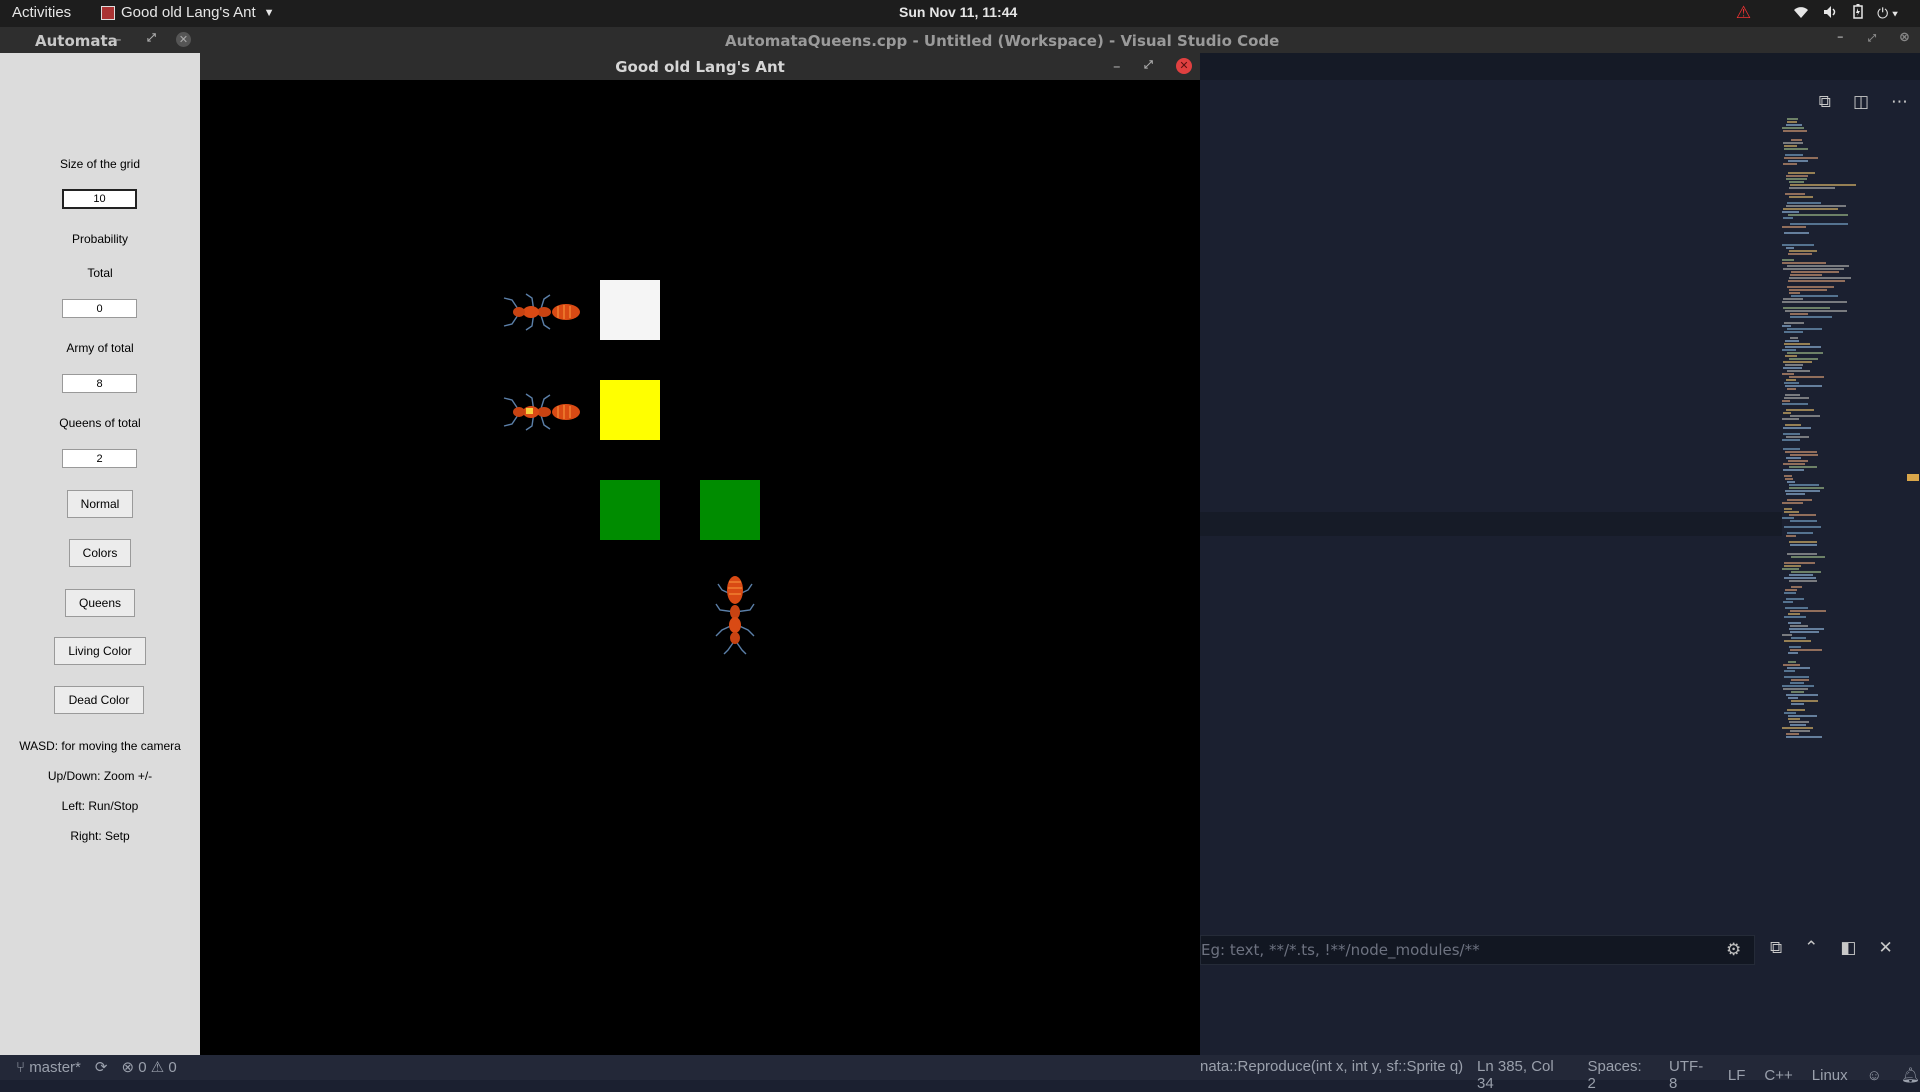 Image resolution: width=1920 pixels, height=1092 pixels. Describe the element at coordinates (1825, 102) in the screenshot. I see `open-changes-icon: ⧉` at that location.